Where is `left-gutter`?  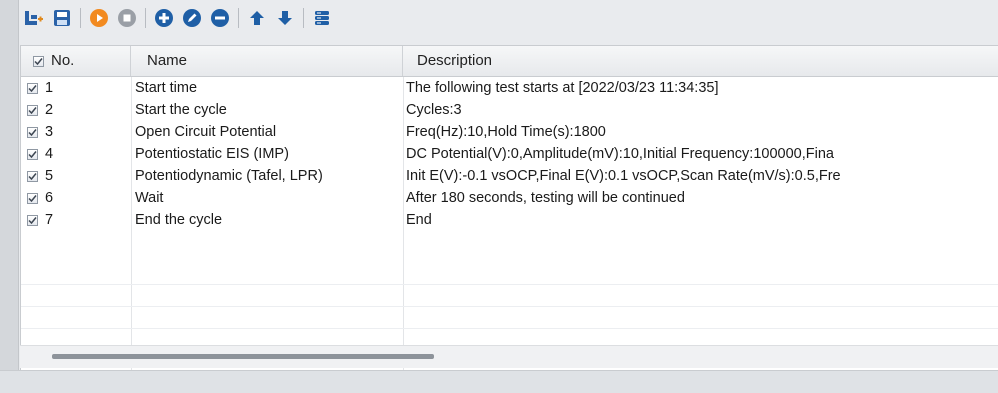
left-gutter is located at coordinates (9, 196).